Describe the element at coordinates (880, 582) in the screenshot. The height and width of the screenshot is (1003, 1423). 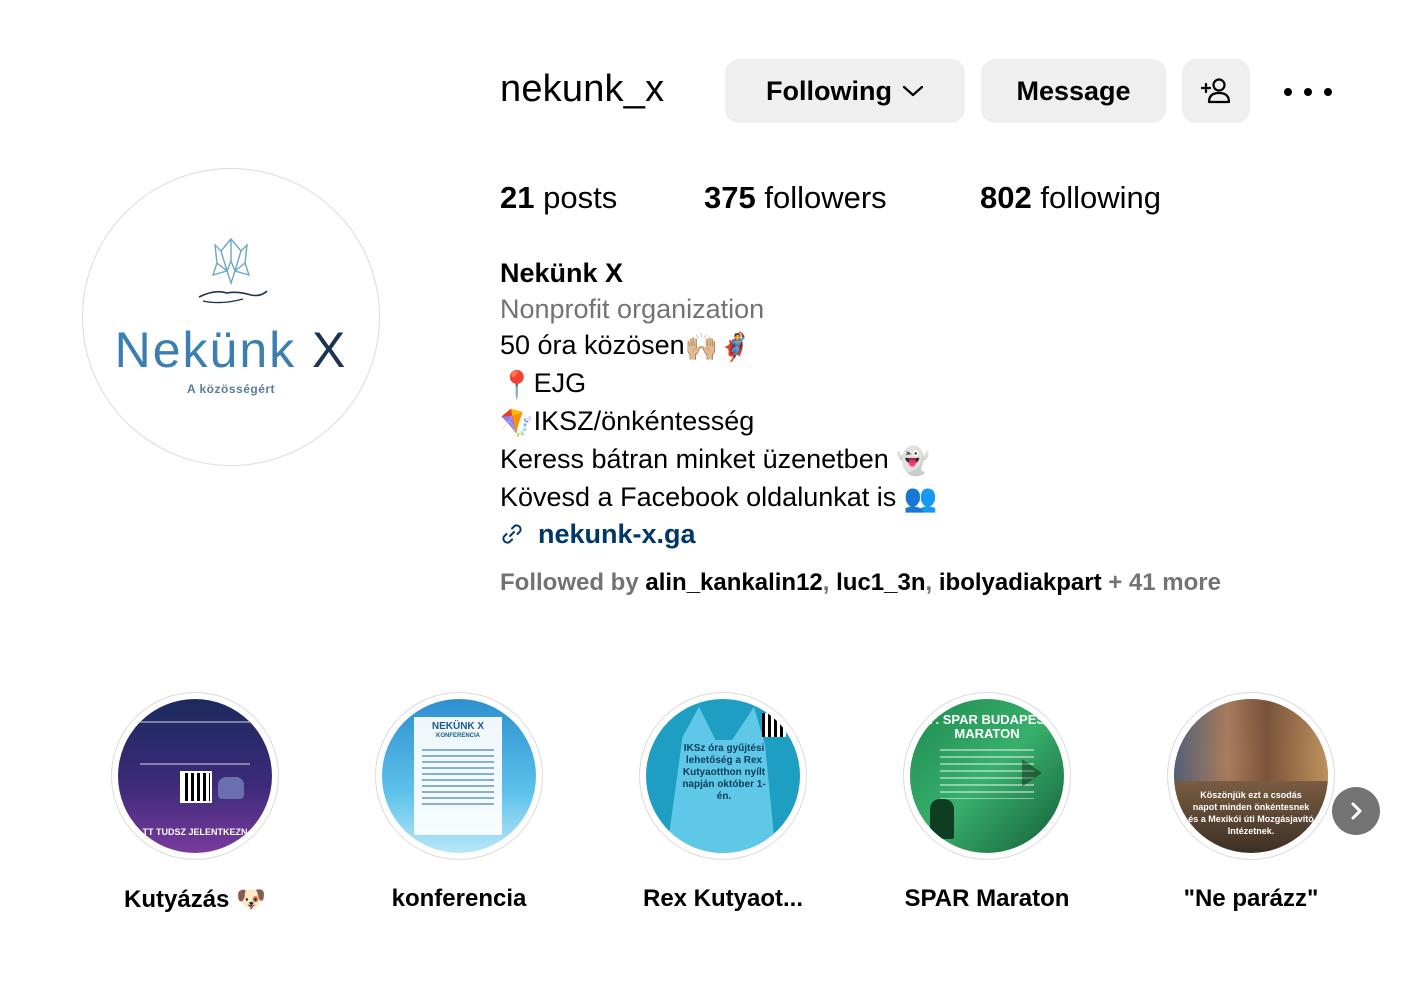
I see `mutual-user: luc1_3n` at that location.